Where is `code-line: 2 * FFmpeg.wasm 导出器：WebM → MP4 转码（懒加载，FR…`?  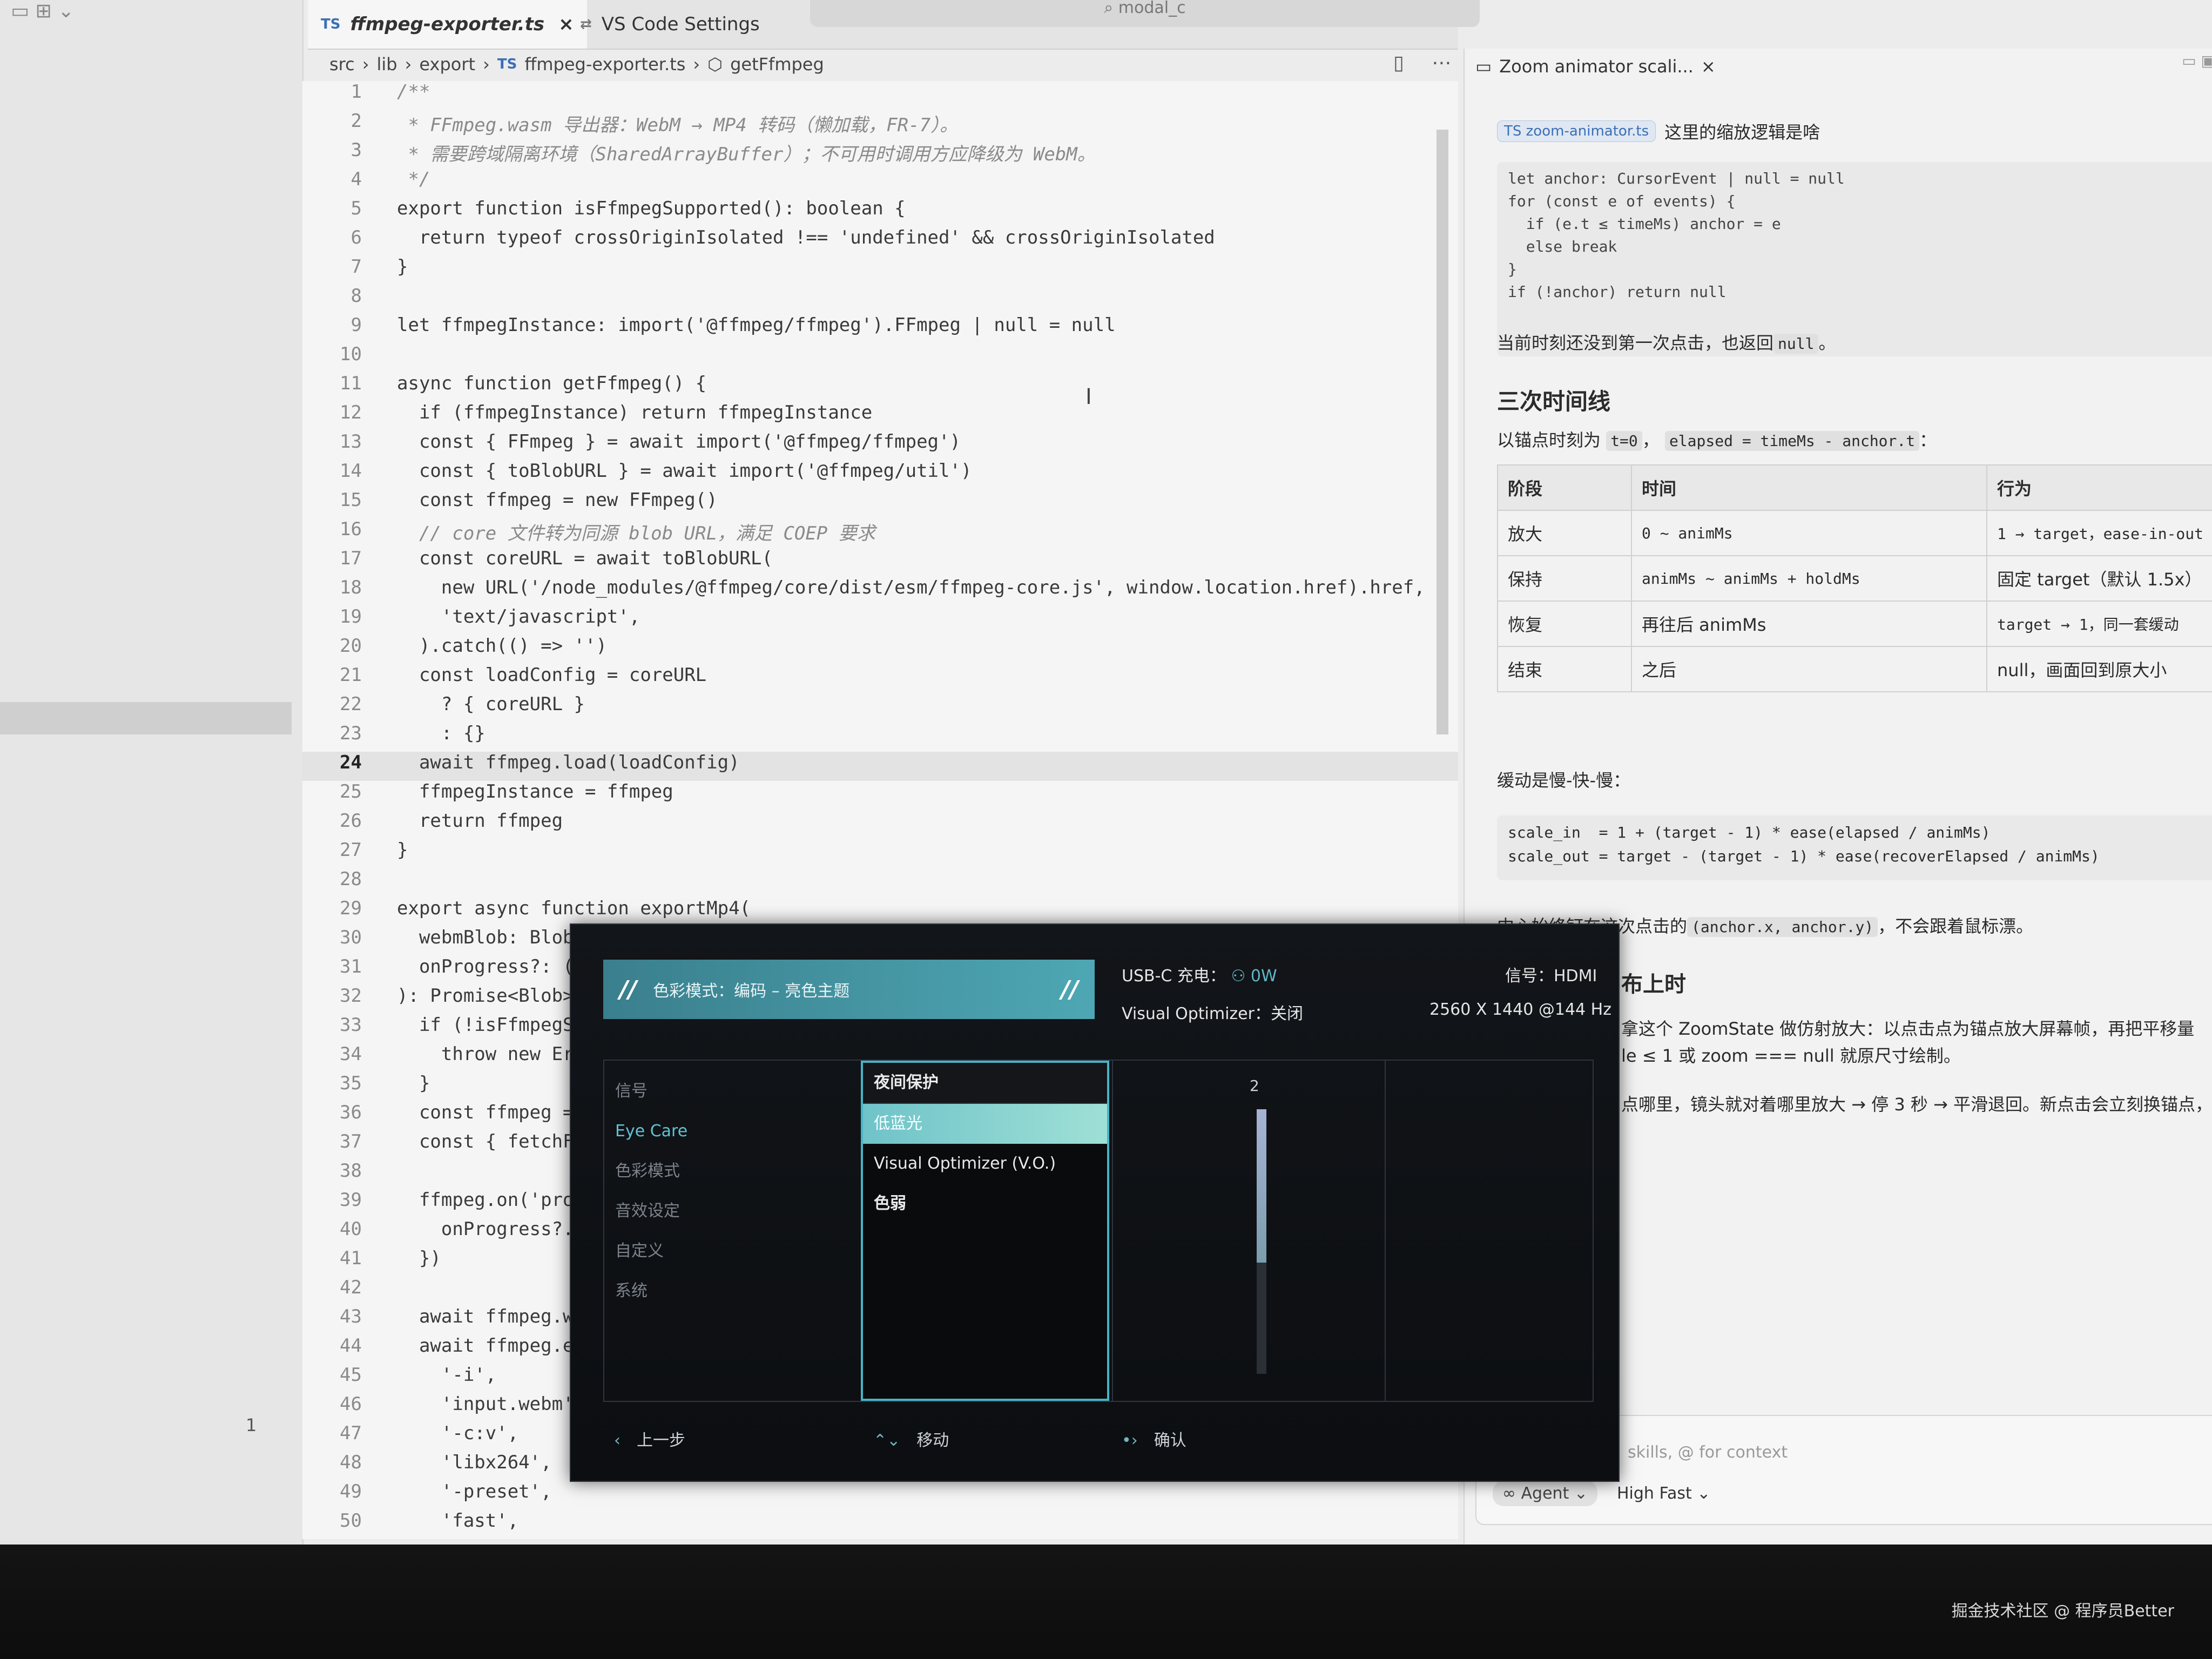
code-line: 2 * FFmpeg.wasm 导出器：WebM → MP4 转码（懒加载，FR… is located at coordinates (880, 124).